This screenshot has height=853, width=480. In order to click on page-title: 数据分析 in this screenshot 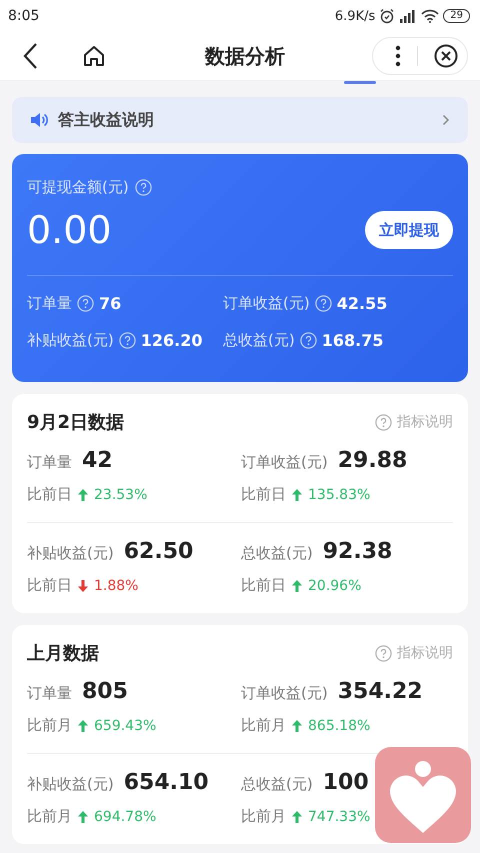, I will do `click(245, 56)`.